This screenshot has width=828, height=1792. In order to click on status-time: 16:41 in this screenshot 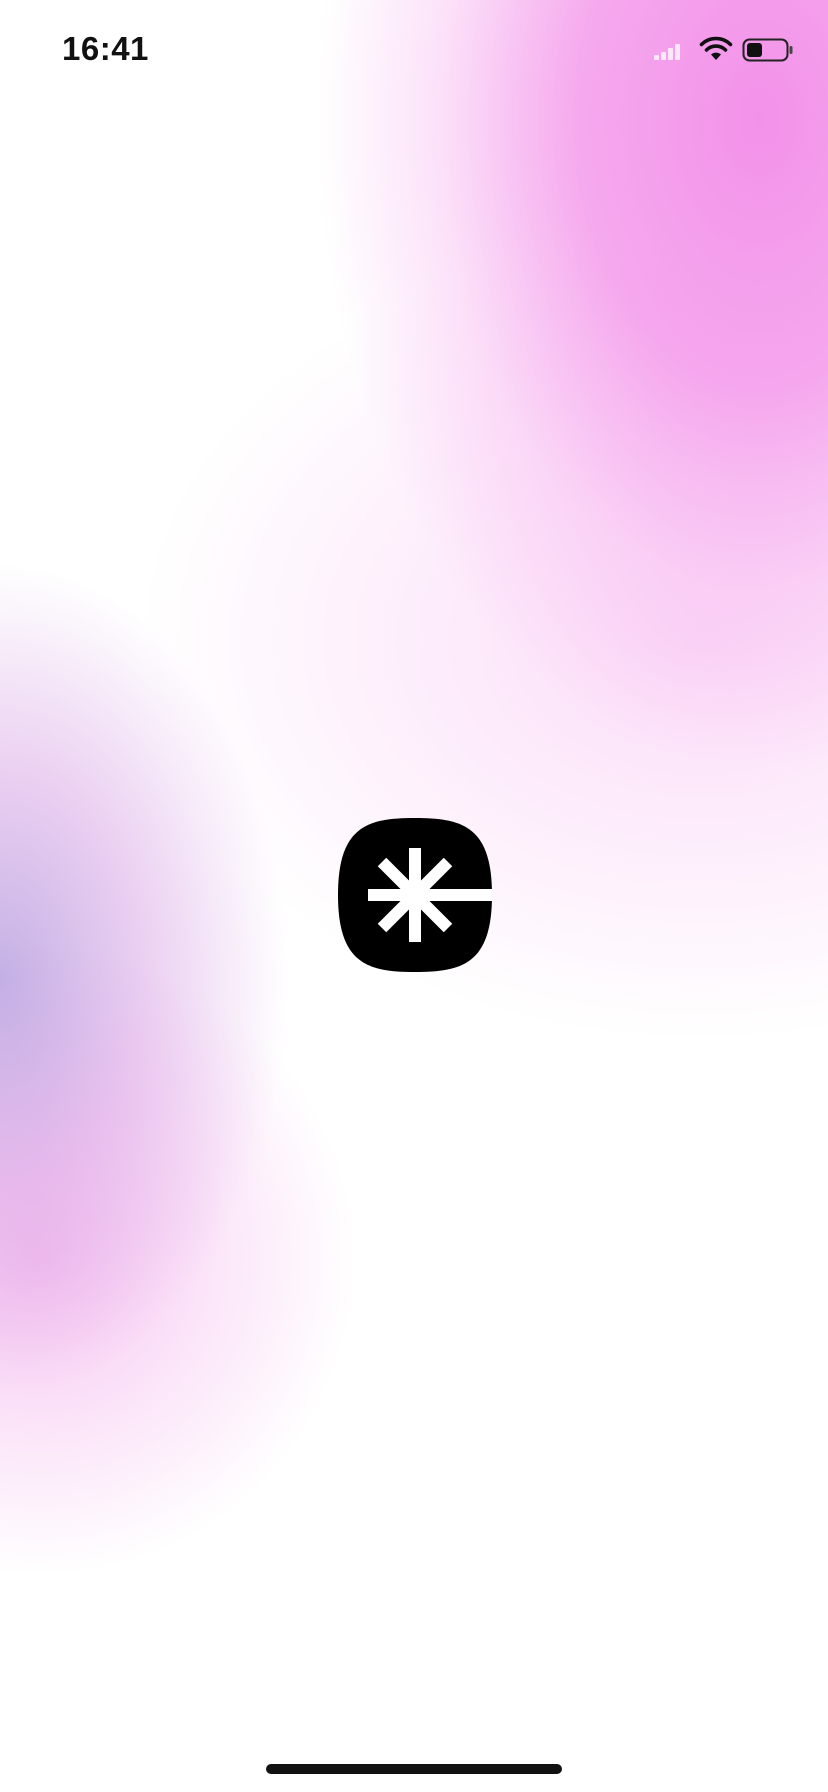, I will do `click(105, 48)`.